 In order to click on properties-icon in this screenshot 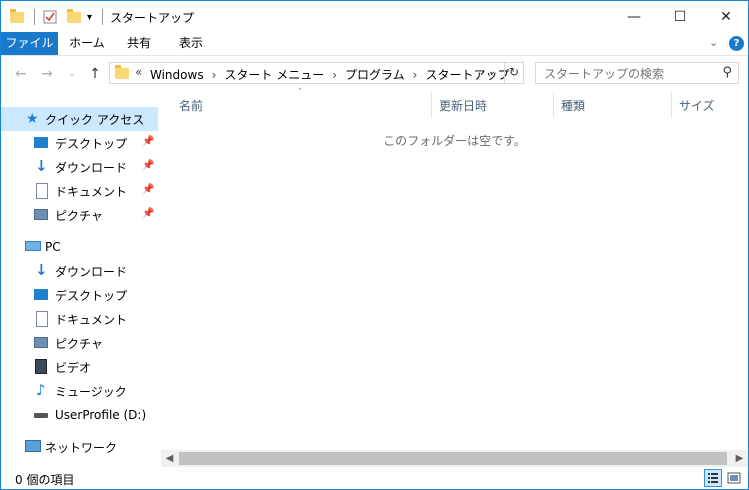, I will do `click(50, 17)`.